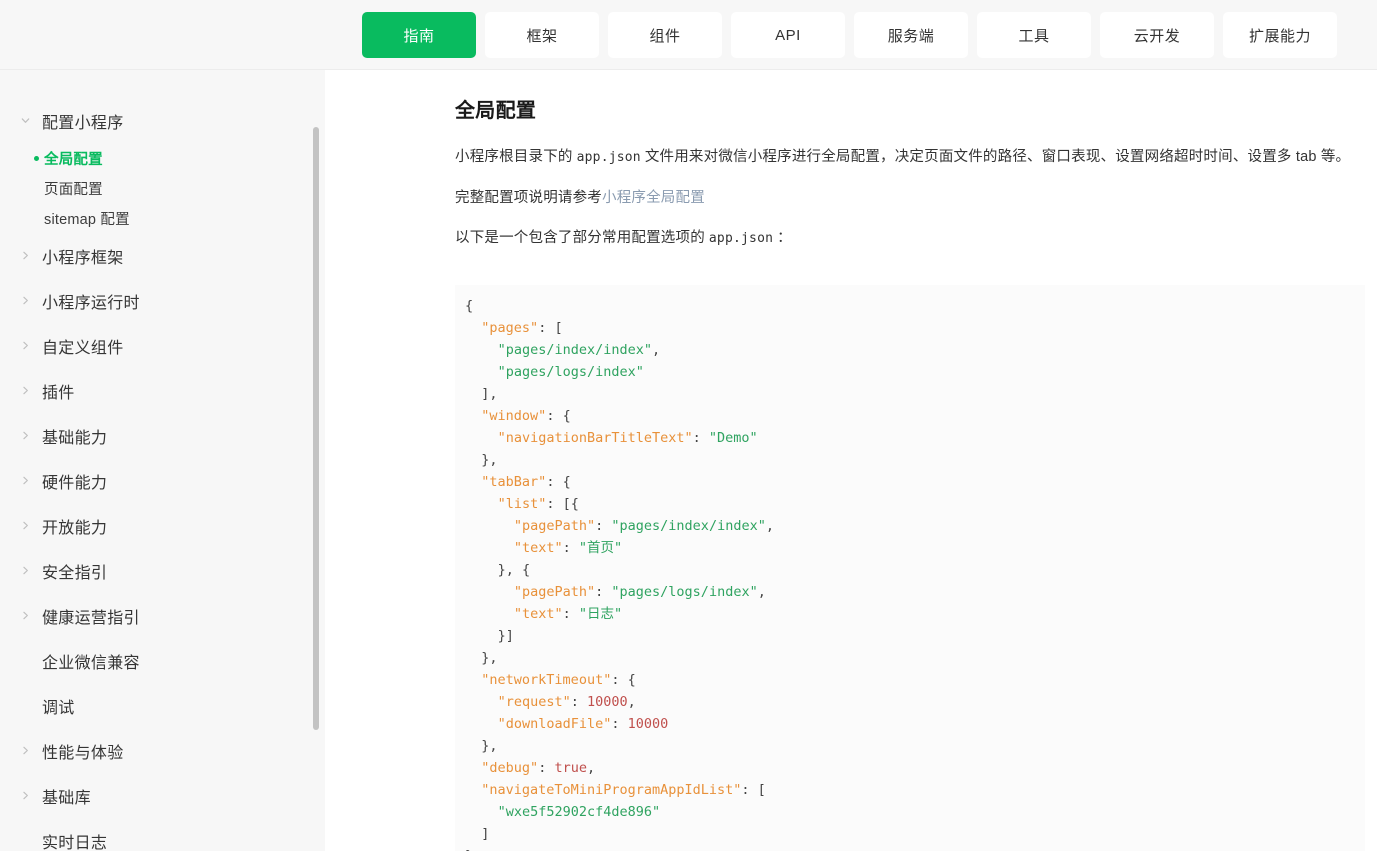 The width and height of the screenshot is (1377, 851). Describe the element at coordinates (741, 238) in the screenshot. I see `inline-code-appjson-2: app.json` at that location.